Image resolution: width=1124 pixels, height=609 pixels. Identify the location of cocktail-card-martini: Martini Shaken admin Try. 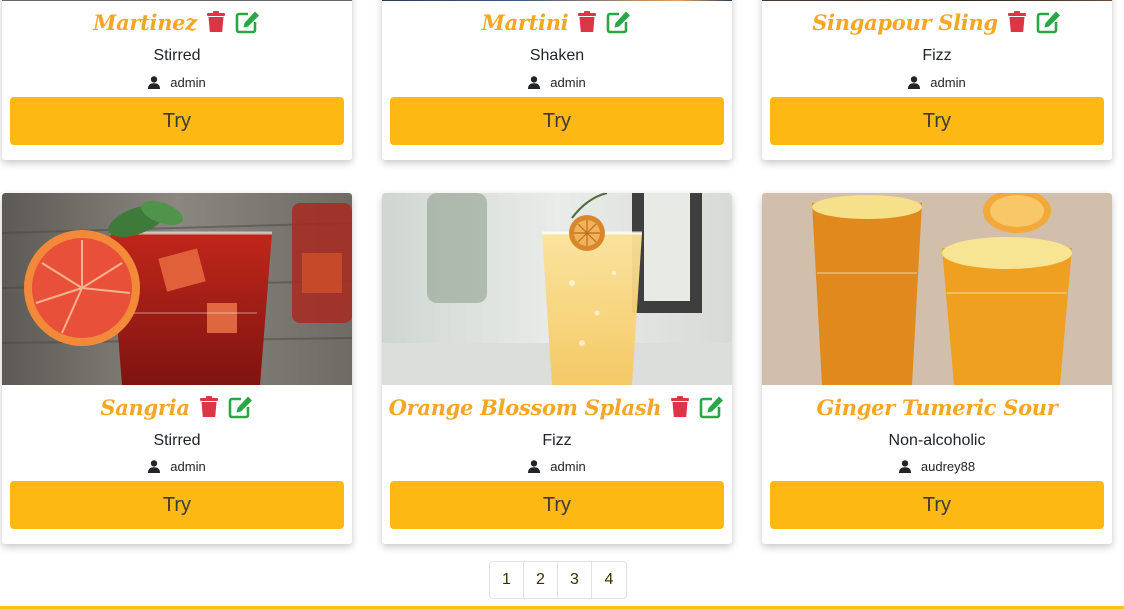
(557, 80).